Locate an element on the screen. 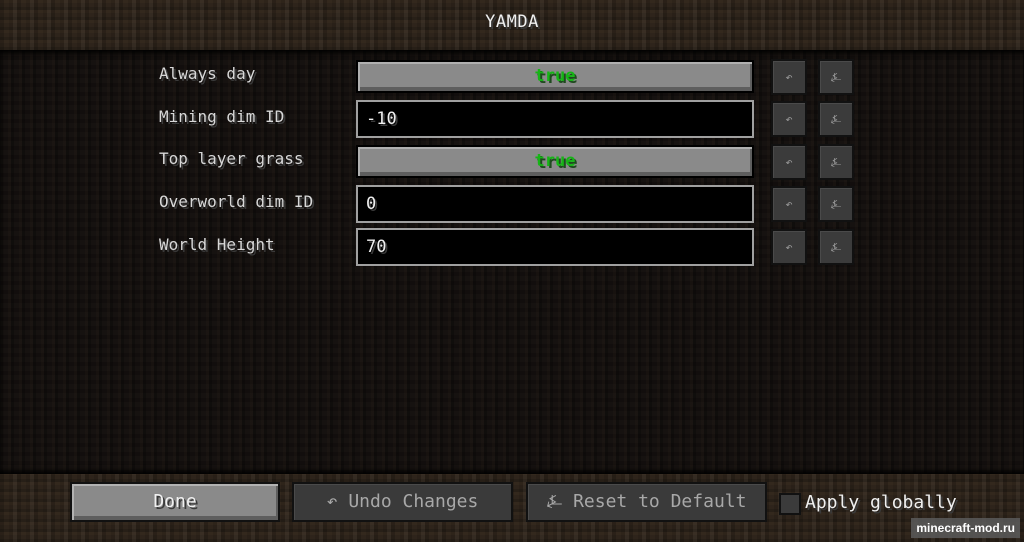 The width and height of the screenshot is (1024, 542). config-row-world-height: World Height 70 ↶ ⍼ is located at coordinates (512, 250).